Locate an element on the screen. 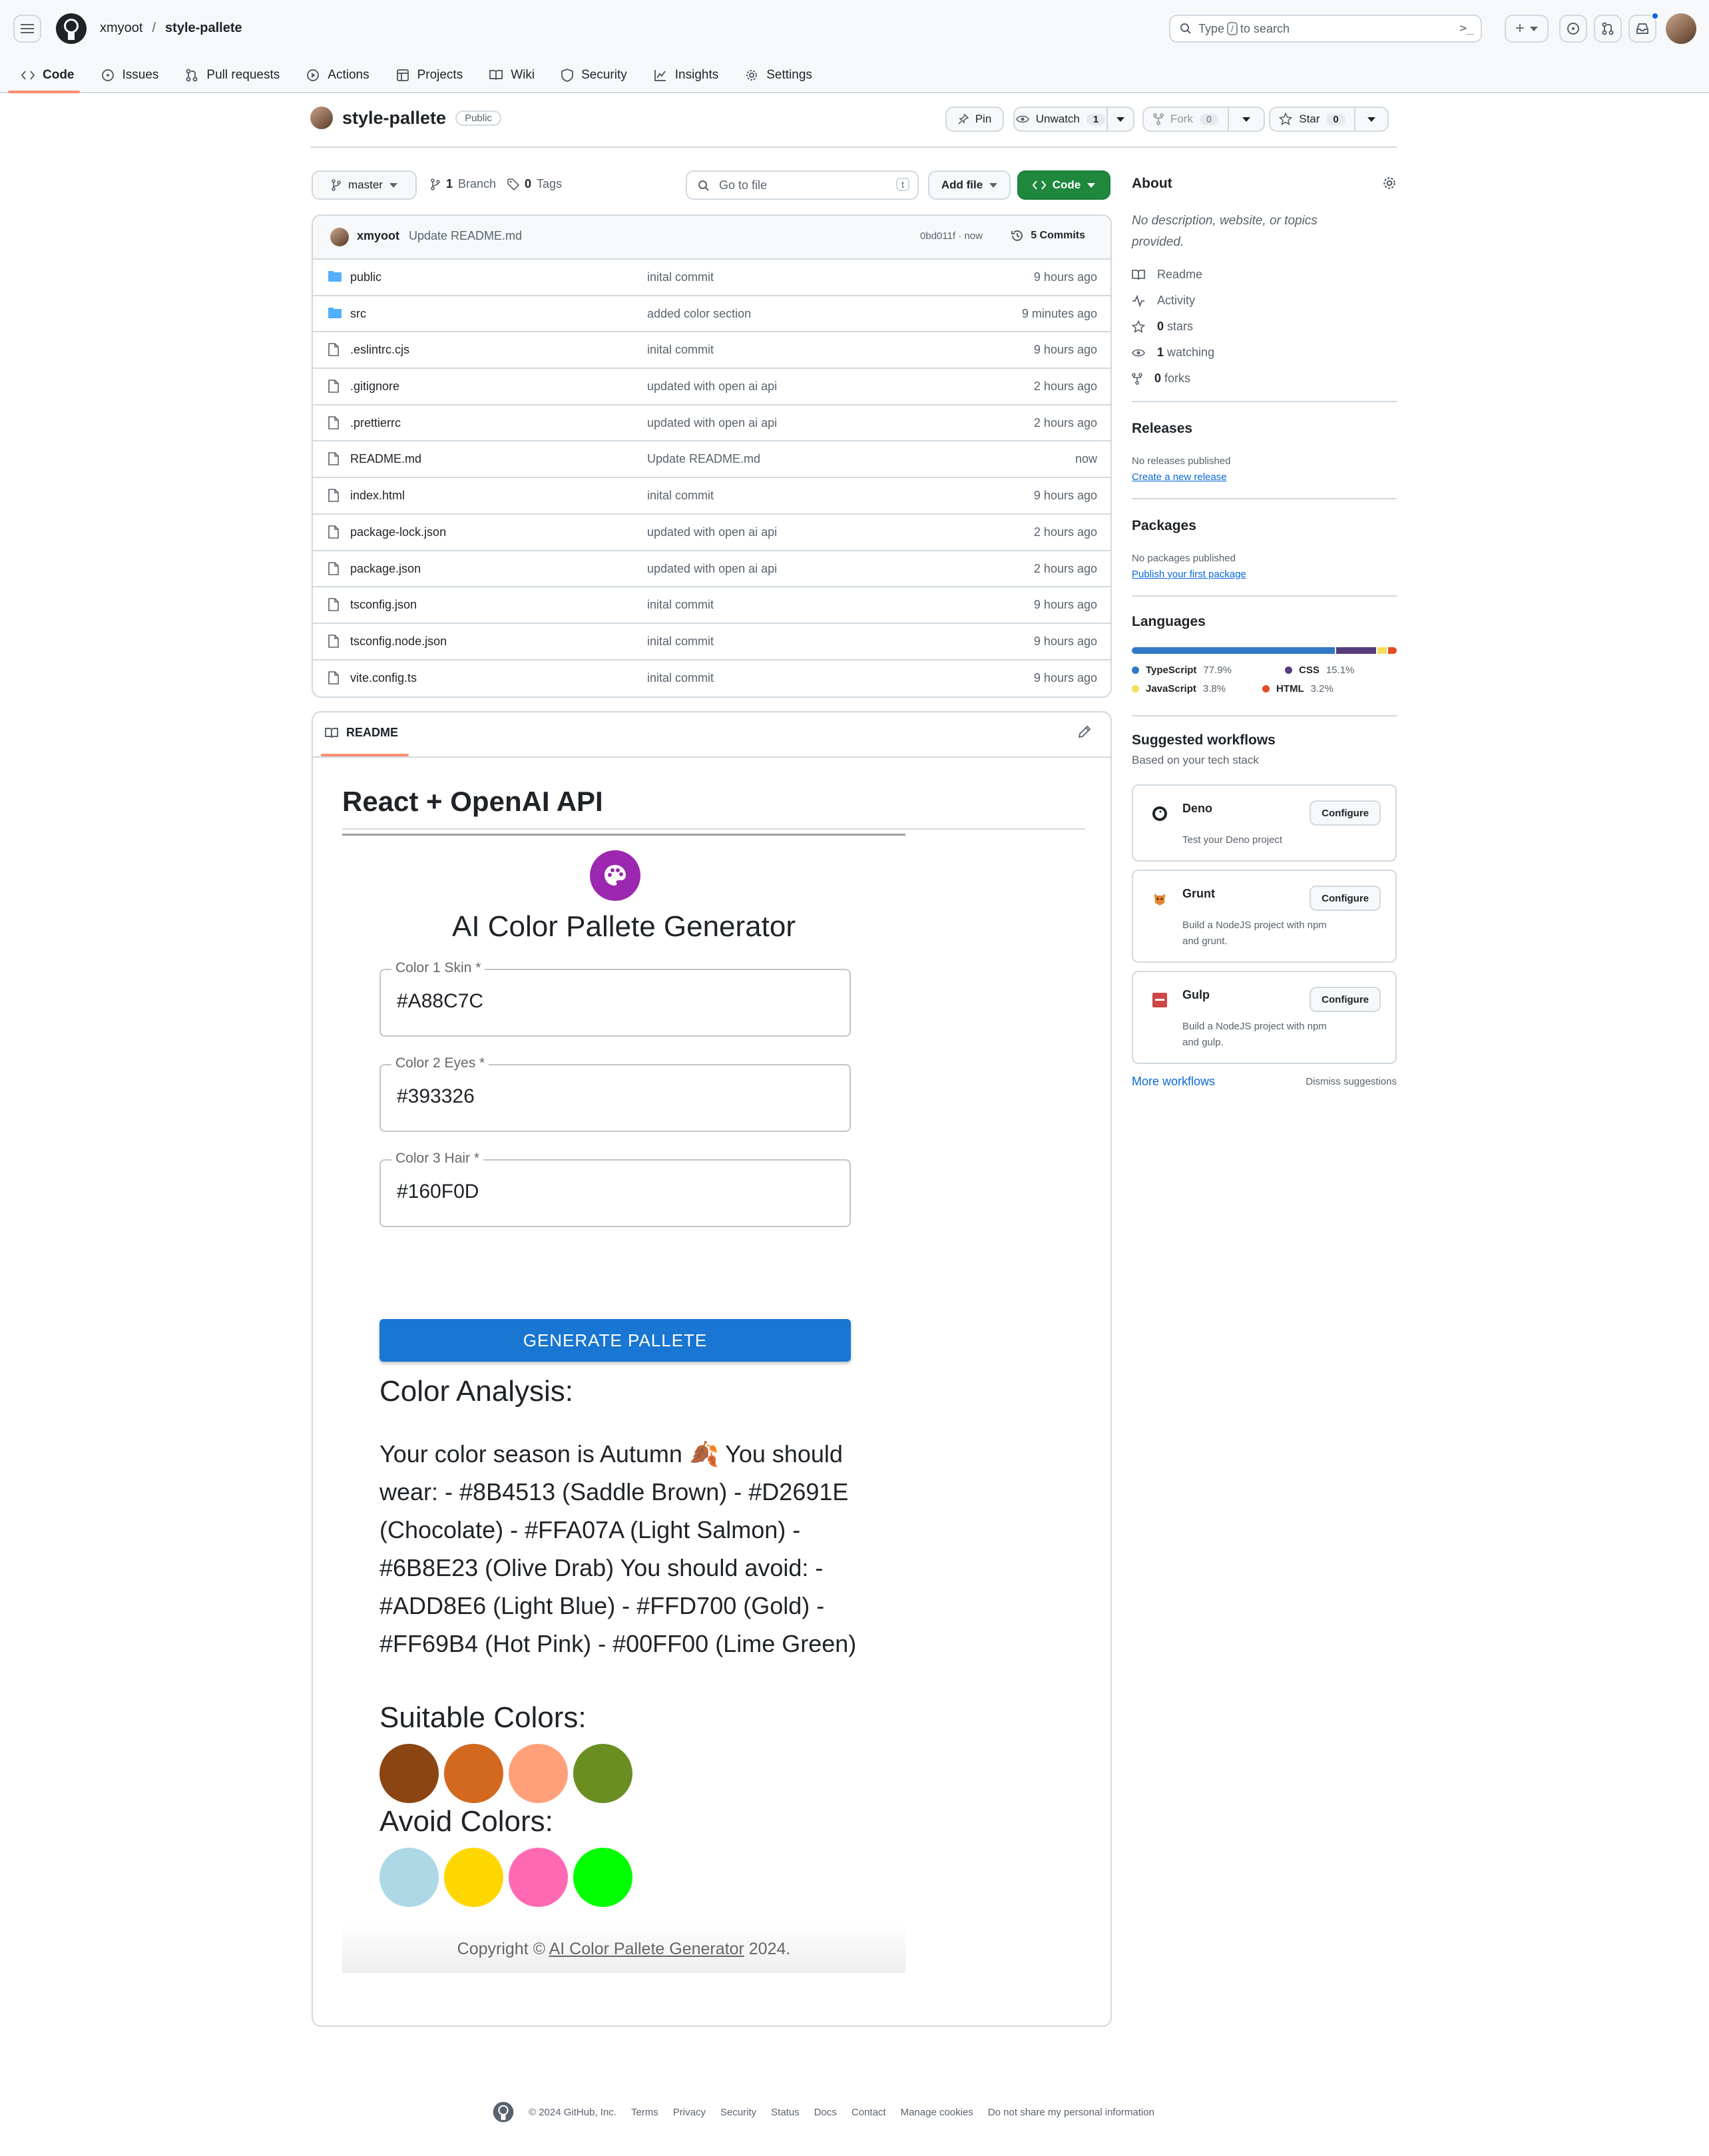  file-name: package.json is located at coordinates (386, 569).